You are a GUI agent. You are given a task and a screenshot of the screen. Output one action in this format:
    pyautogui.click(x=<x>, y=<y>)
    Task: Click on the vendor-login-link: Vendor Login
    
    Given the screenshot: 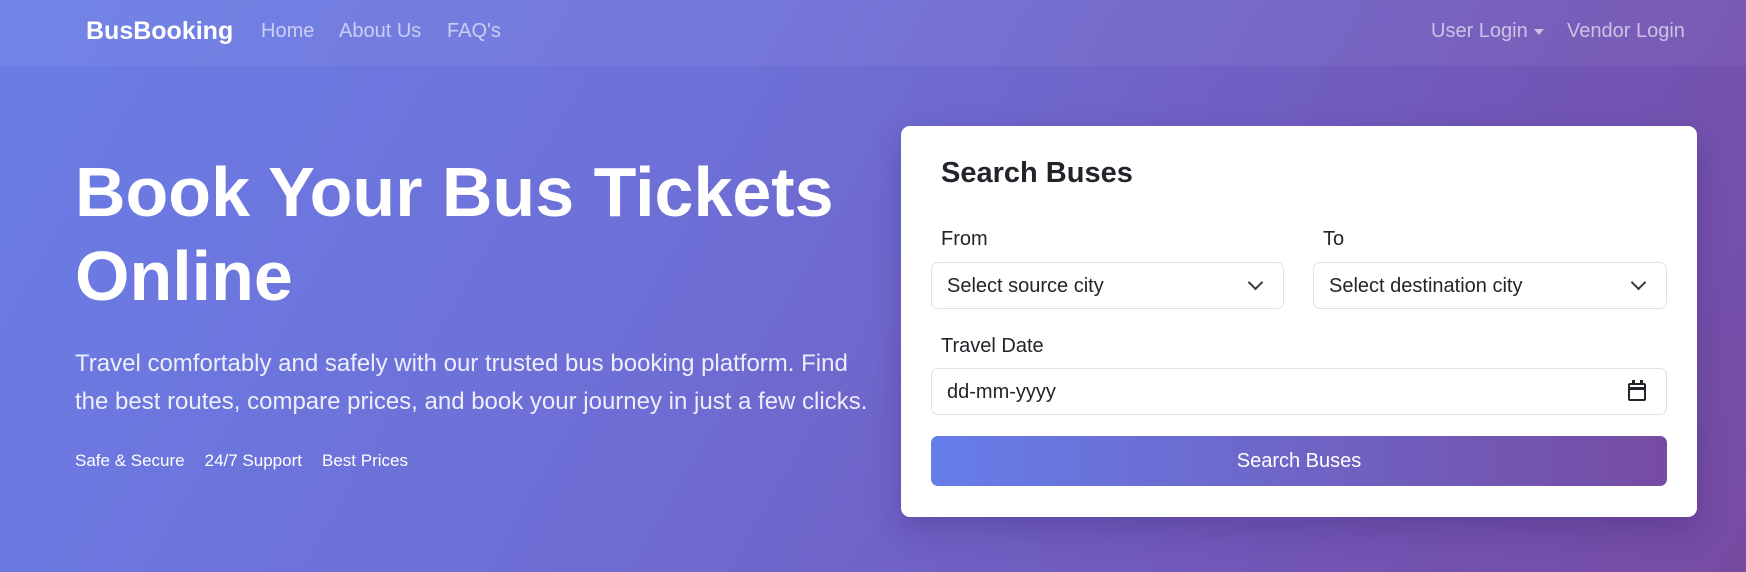 What is the action you would take?
    pyautogui.click(x=1626, y=31)
    